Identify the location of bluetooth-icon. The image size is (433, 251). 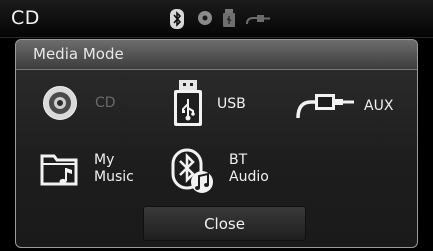
(177, 19).